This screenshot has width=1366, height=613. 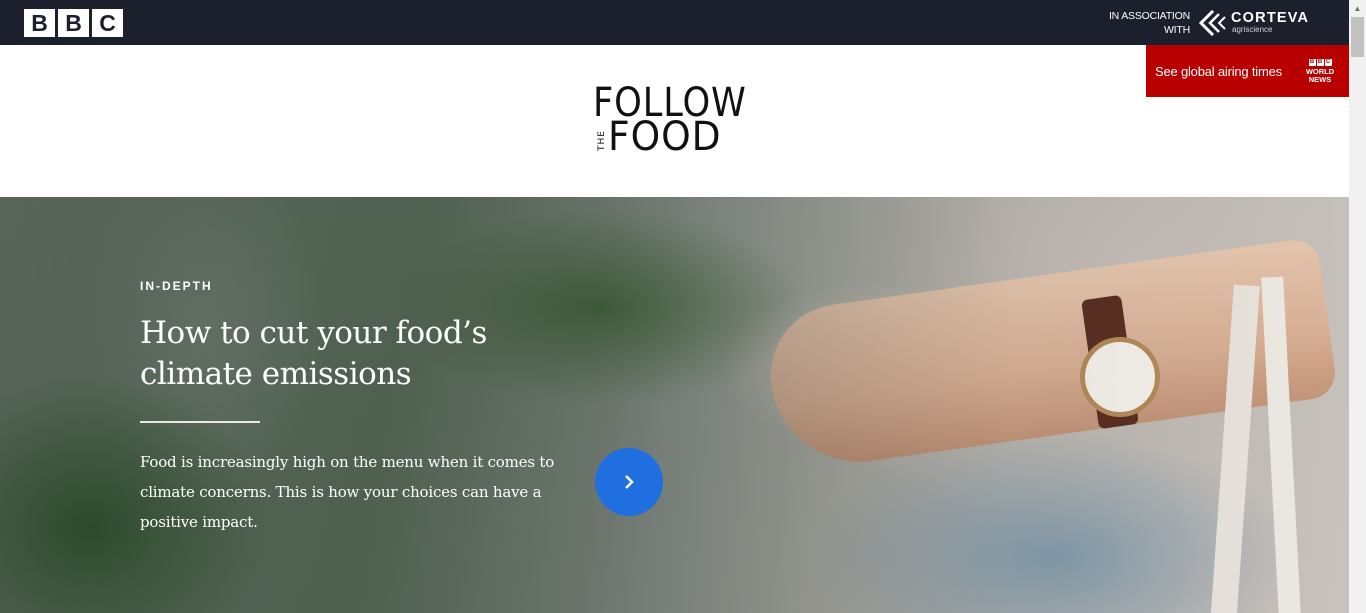 I want to click on scrollbar-thumb, so click(x=1357, y=37).